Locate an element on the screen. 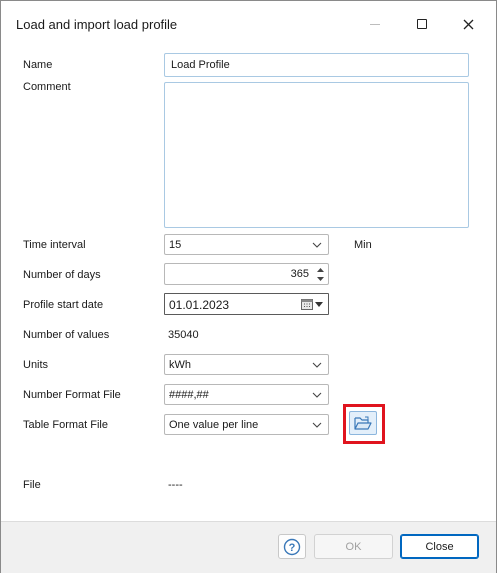 The image size is (497, 573). ok-button: OK is located at coordinates (353, 546).